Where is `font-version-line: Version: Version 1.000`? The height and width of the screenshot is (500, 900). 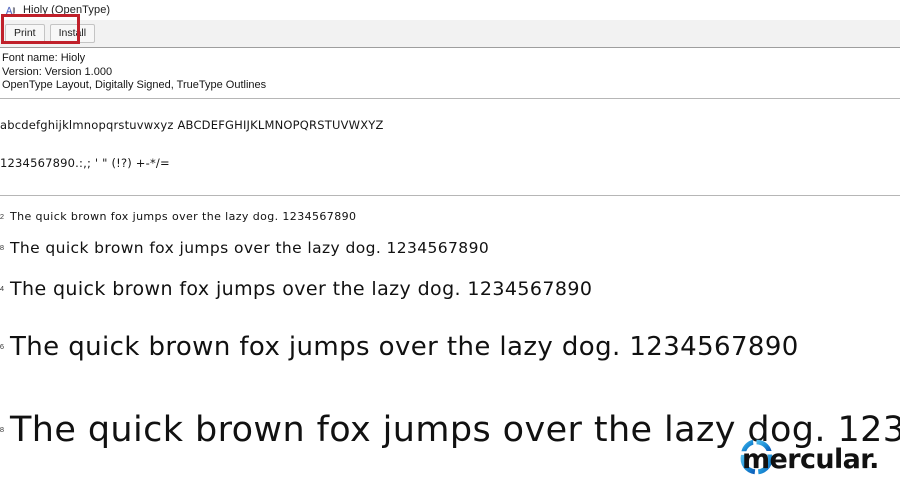
font-version-line: Version: Version 1.000 is located at coordinates (57, 71).